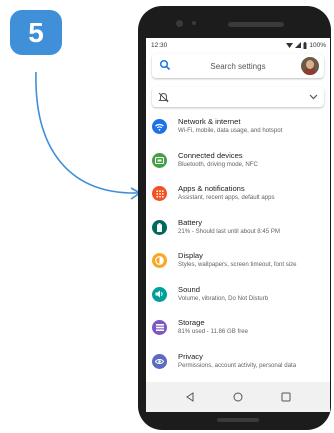 The width and height of the screenshot is (334, 433). What do you see at coordinates (159, 45) in the screenshot?
I see `status-time: 12:30` at bounding box center [159, 45].